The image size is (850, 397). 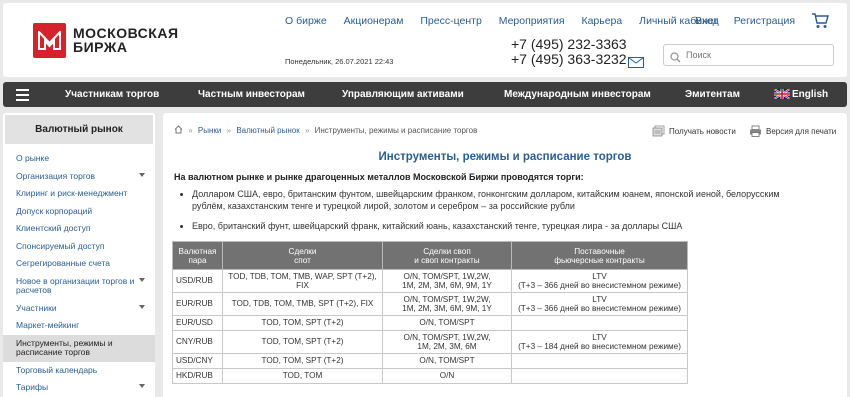 I want to click on nav-english: English, so click(x=810, y=94).